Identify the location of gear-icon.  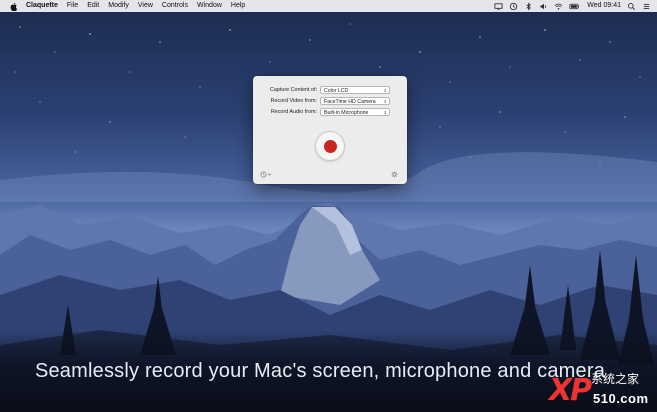
(394, 174).